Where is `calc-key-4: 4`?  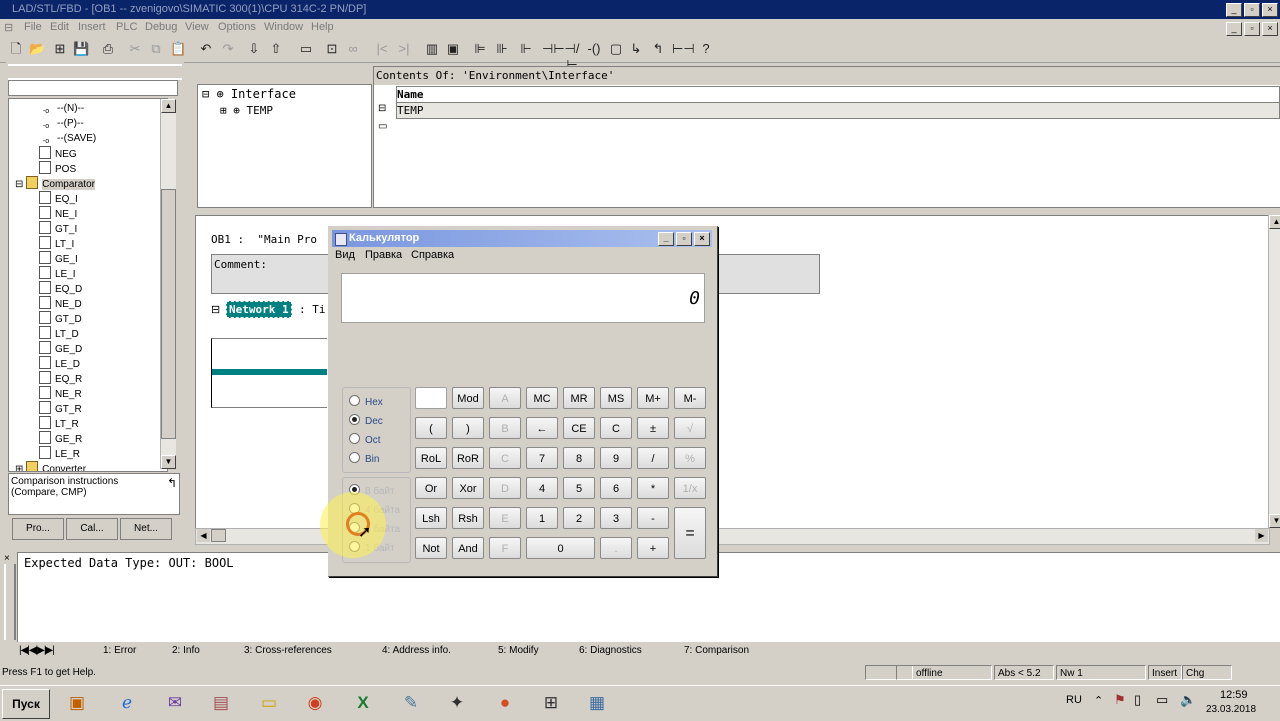
calc-key-4: 4 is located at coordinates (542, 488).